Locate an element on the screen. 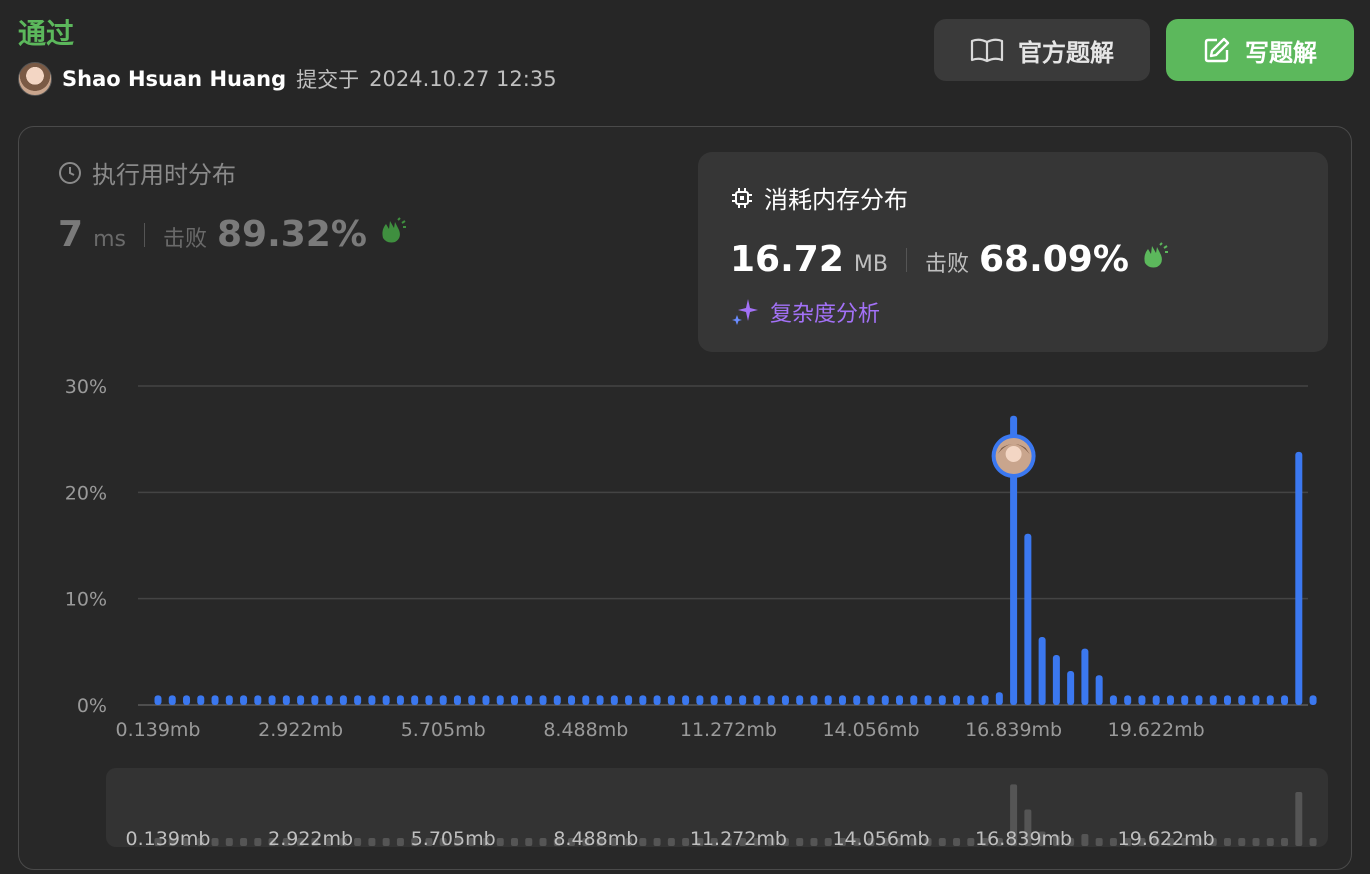  username: Shao Hsuan Huang is located at coordinates (174, 79).